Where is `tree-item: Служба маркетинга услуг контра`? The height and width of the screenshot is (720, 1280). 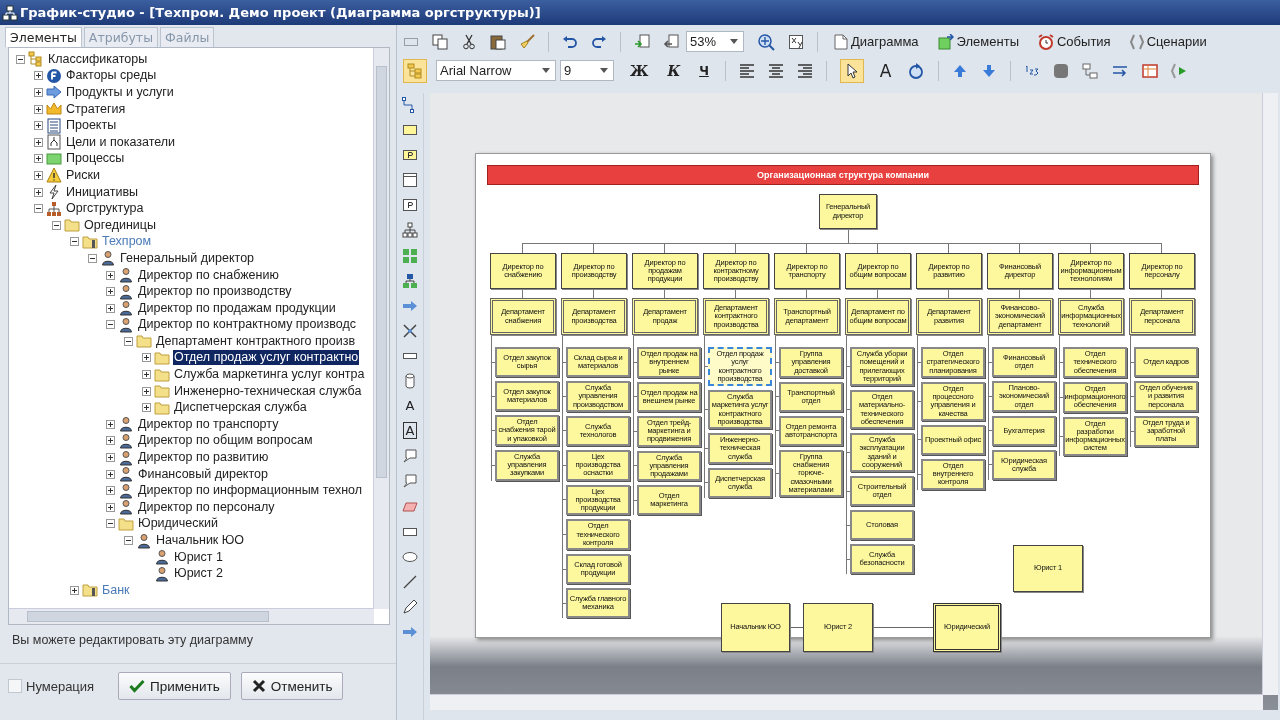 tree-item: Служба маркетинга услуг контра is located at coordinates (269, 375).